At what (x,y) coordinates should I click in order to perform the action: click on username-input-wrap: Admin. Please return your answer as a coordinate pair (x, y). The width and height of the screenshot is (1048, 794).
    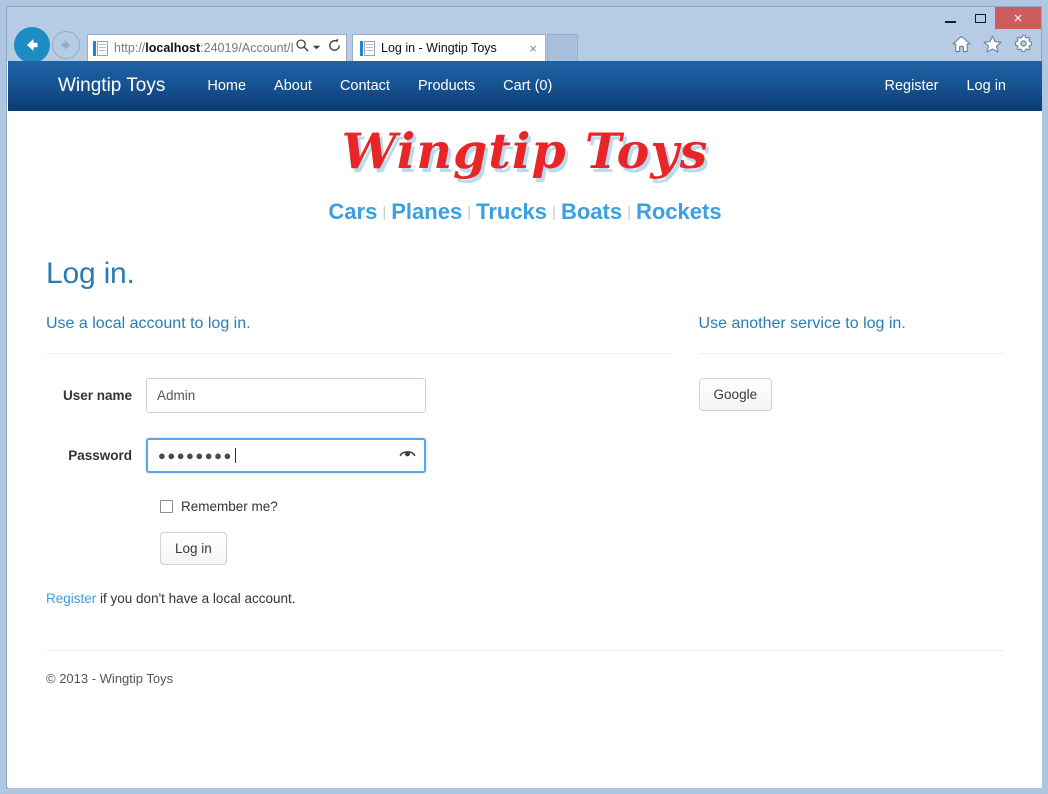
    Looking at the image, I should click on (286, 395).